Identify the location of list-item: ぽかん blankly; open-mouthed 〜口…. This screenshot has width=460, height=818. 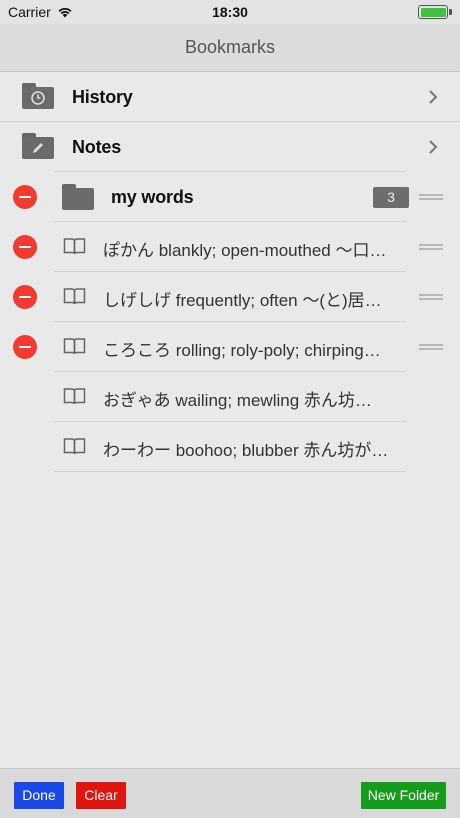
(230, 247).